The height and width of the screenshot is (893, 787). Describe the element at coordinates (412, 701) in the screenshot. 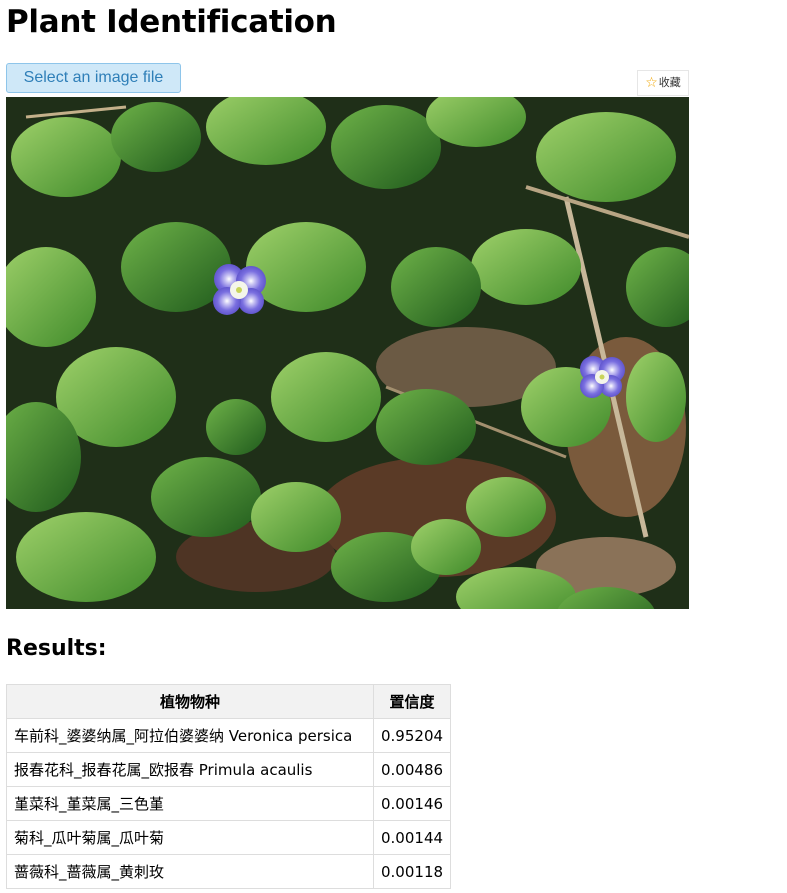

I see `column-header-confidence: 置信度` at that location.